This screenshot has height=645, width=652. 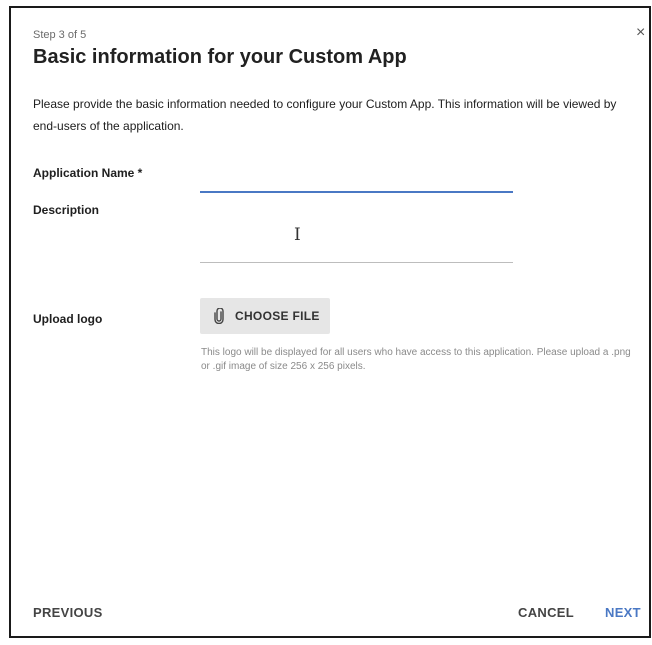 I want to click on application-name-input, so click(x=356, y=183).